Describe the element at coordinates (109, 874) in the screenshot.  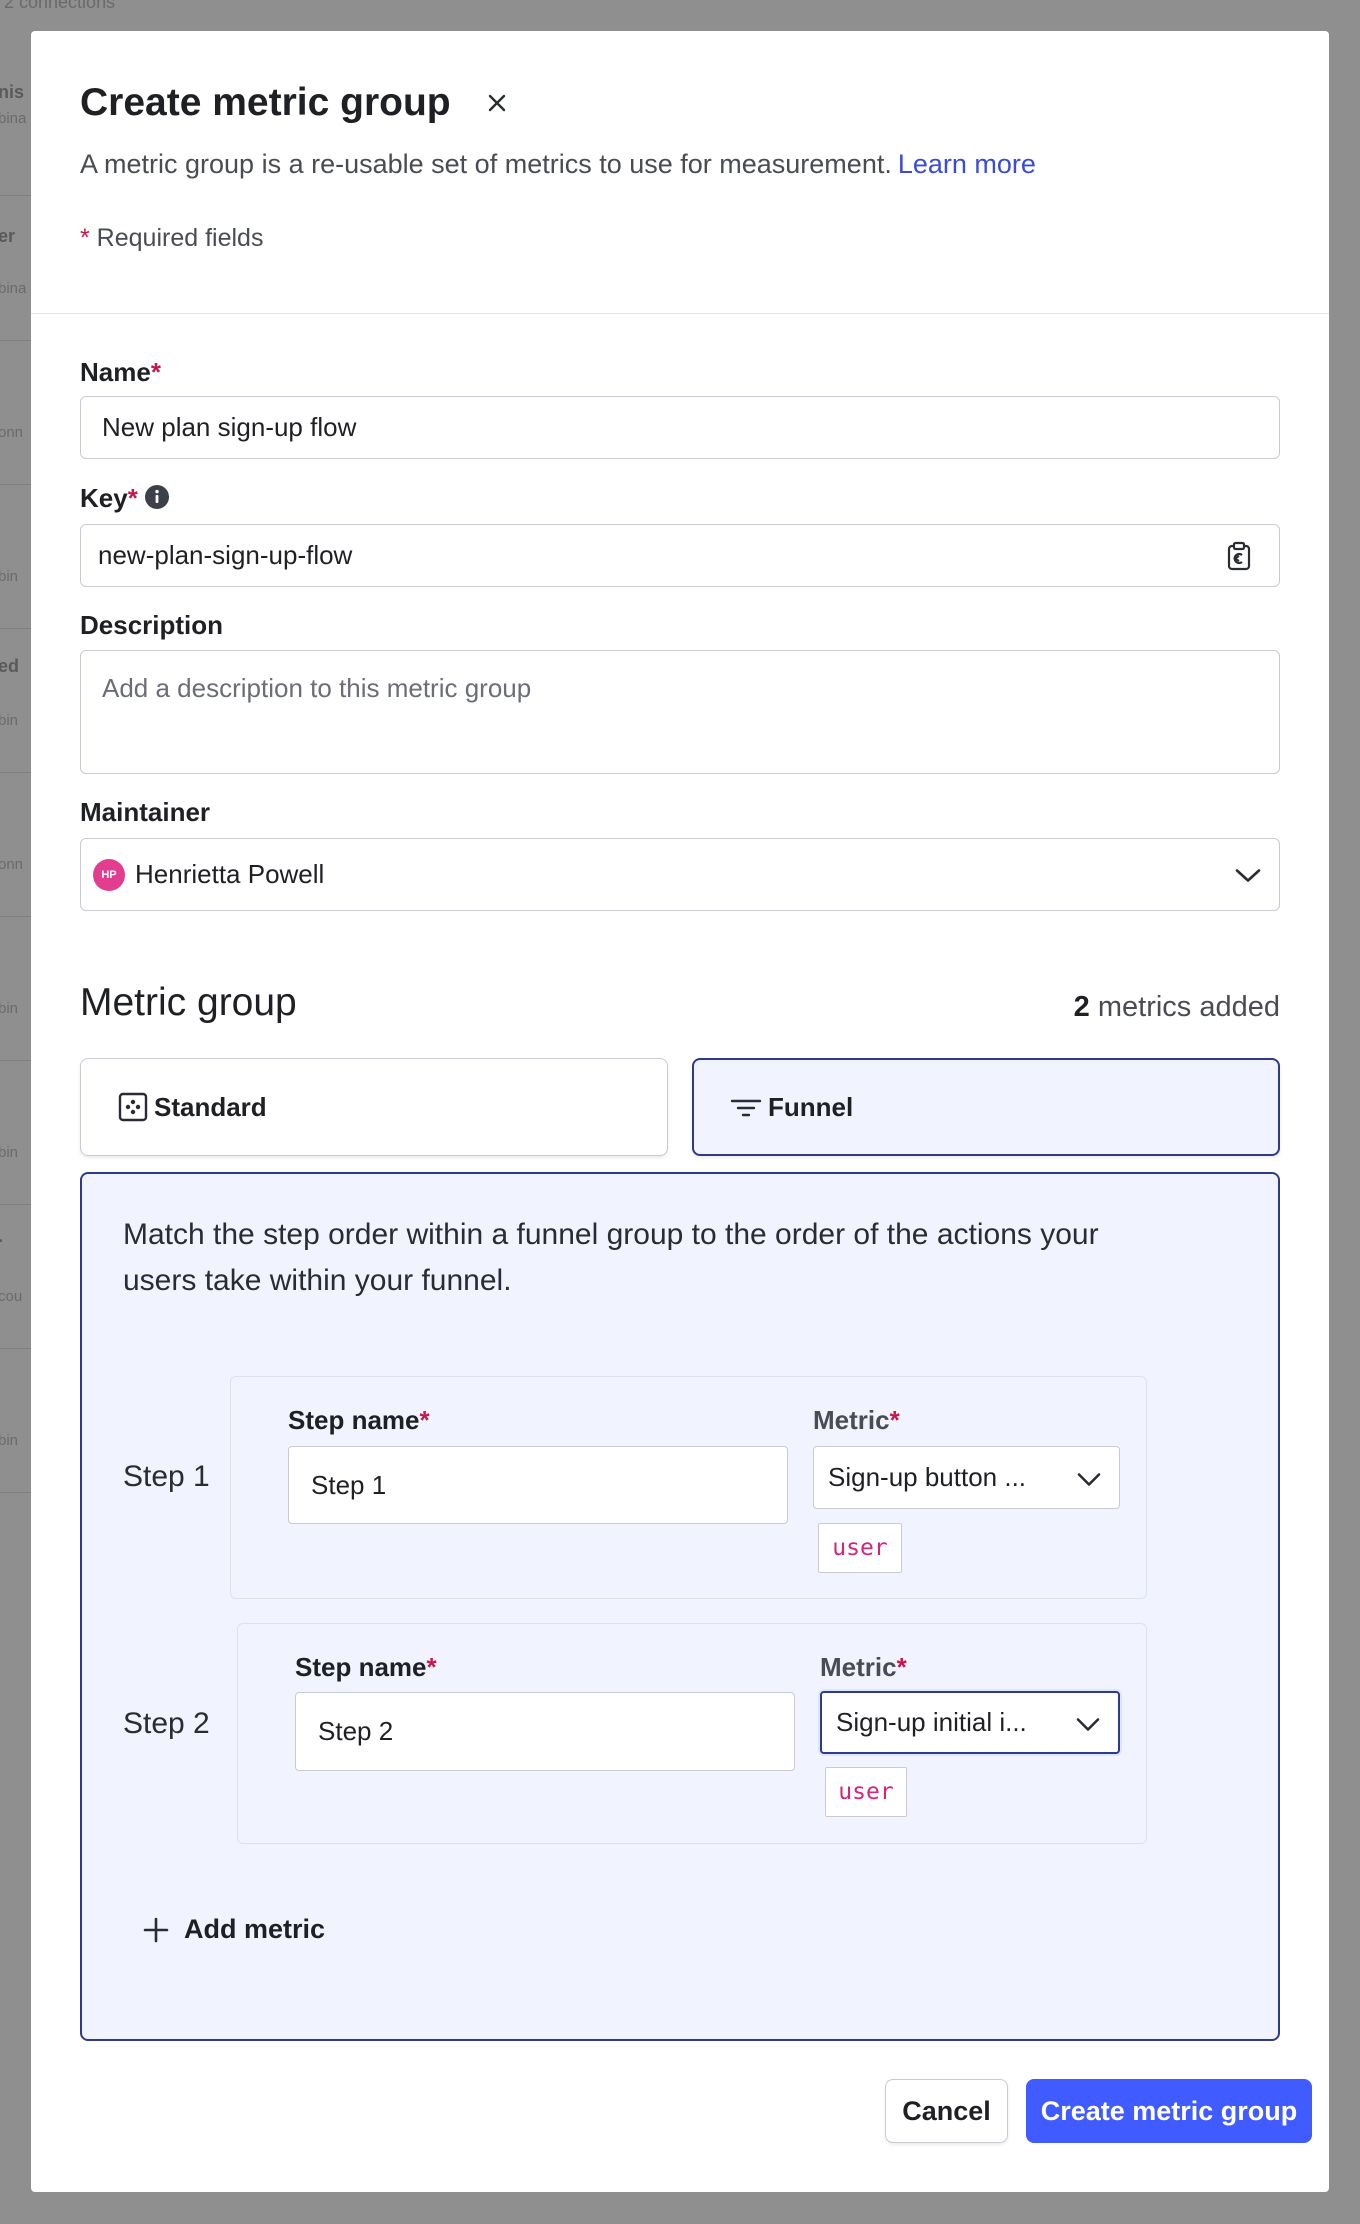
I see `avatar: HP` at that location.